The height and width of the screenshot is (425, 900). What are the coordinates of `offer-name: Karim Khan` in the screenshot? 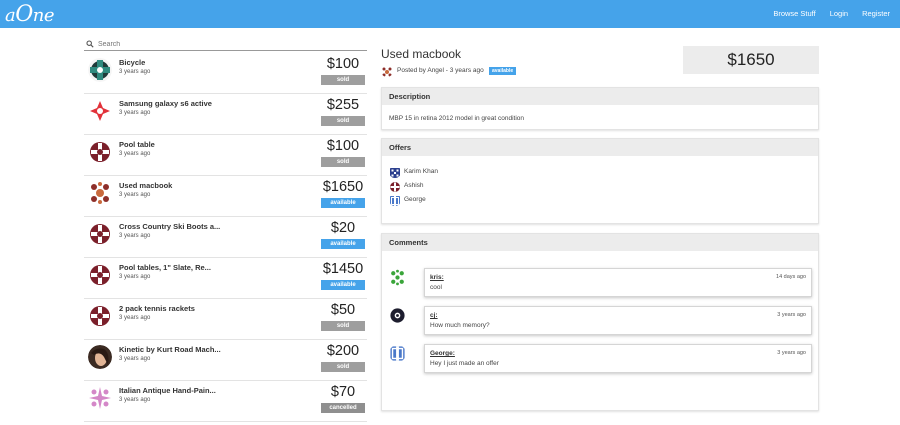 It's located at (421, 171).